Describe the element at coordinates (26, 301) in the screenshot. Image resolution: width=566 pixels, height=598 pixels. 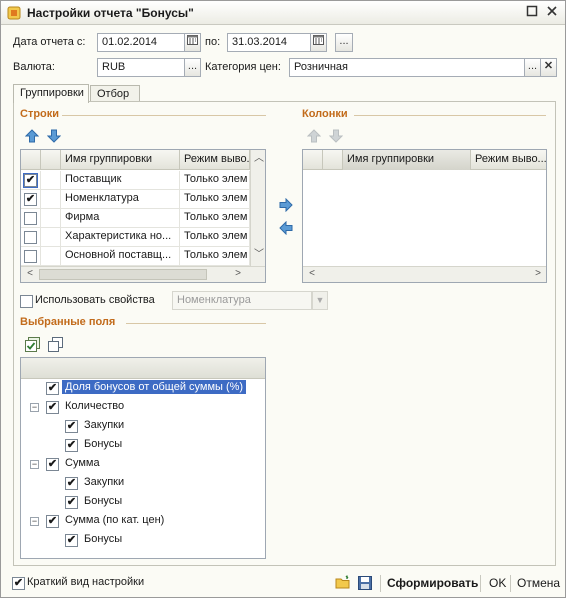
I see `use-properties-checkbox` at that location.